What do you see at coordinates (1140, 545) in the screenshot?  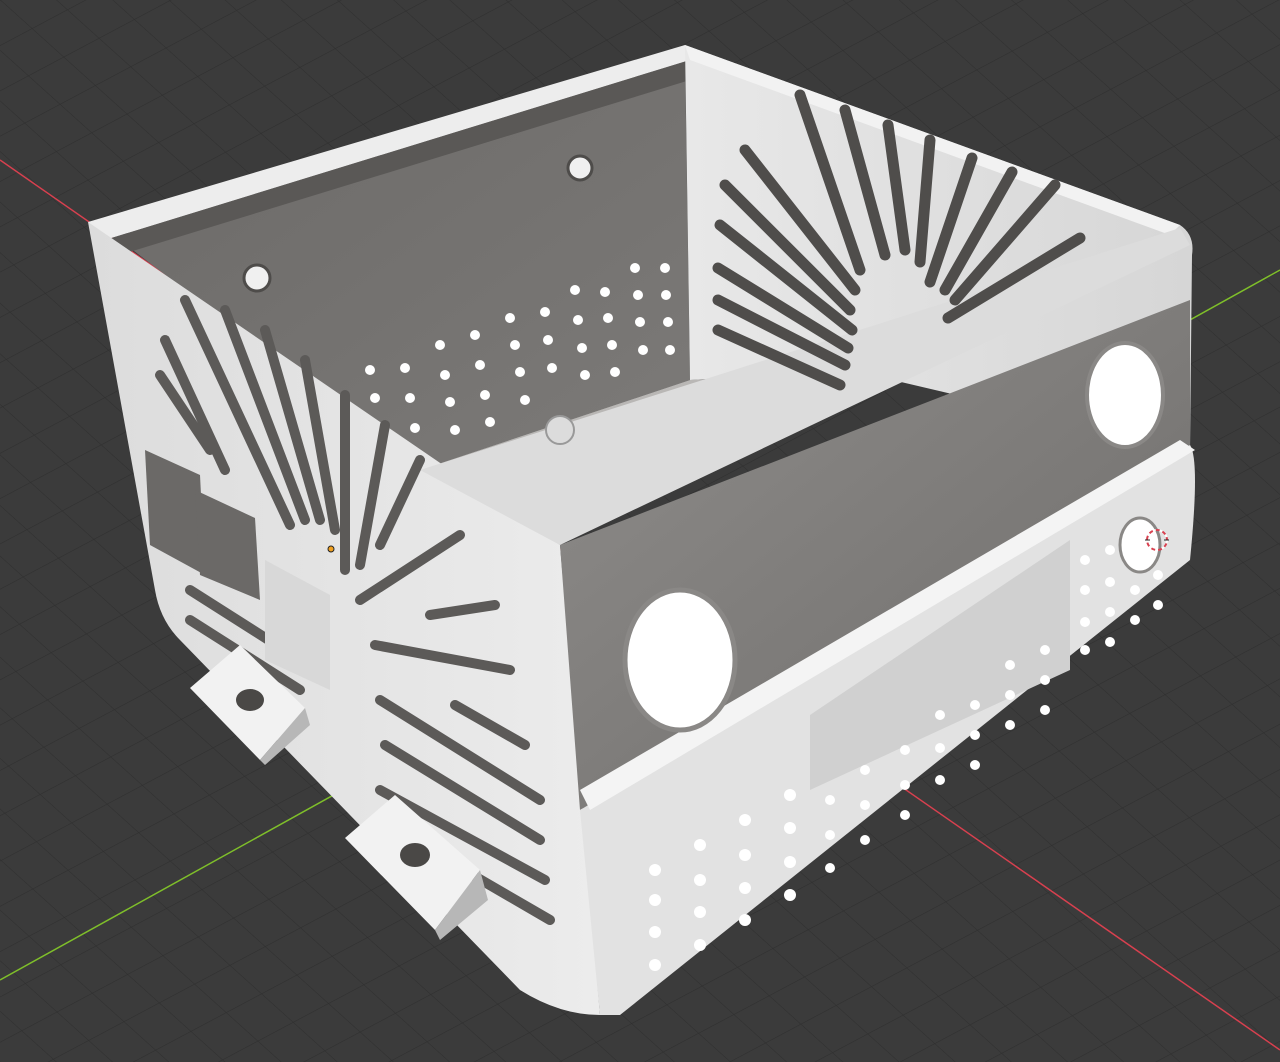 I see `front-round-hole-right` at bounding box center [1140, 545].